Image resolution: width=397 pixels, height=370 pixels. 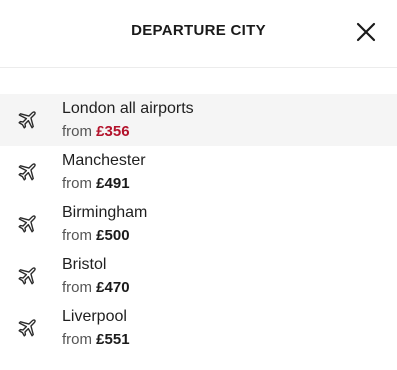 I want to click on city-option-london: London all airports from £356, so click(x=198, y=120).